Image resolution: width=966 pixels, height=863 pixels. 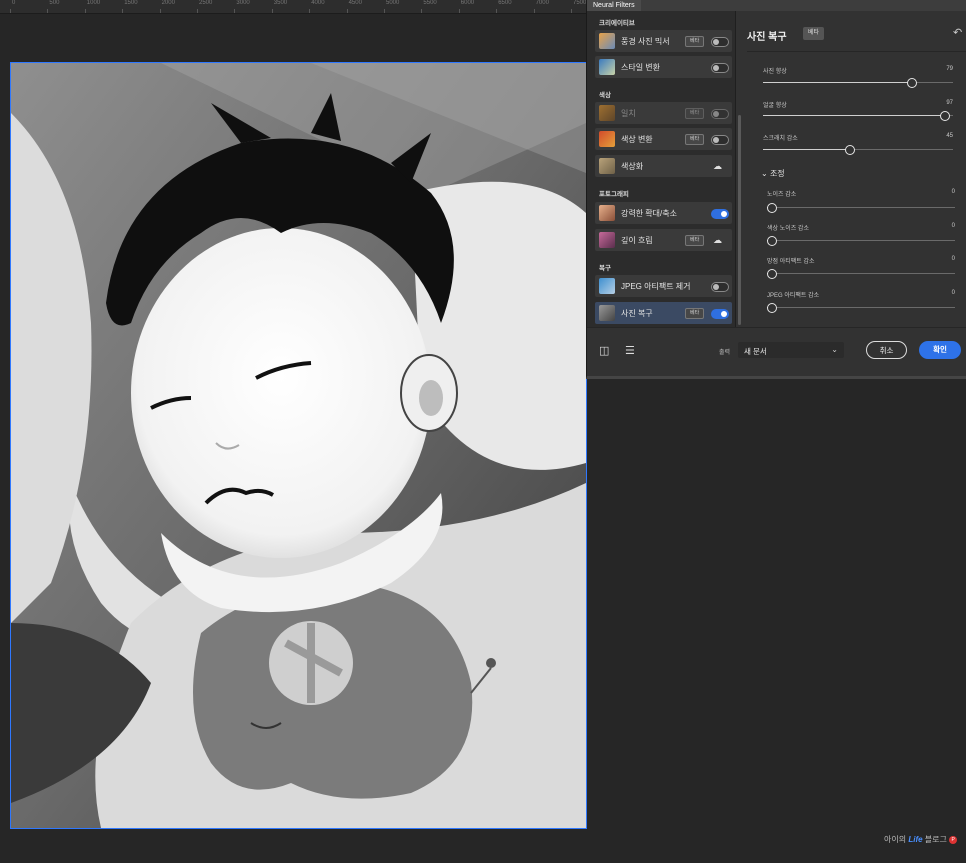 I want to click on ruler-tick-label: 500, so click(x=54, y=3).